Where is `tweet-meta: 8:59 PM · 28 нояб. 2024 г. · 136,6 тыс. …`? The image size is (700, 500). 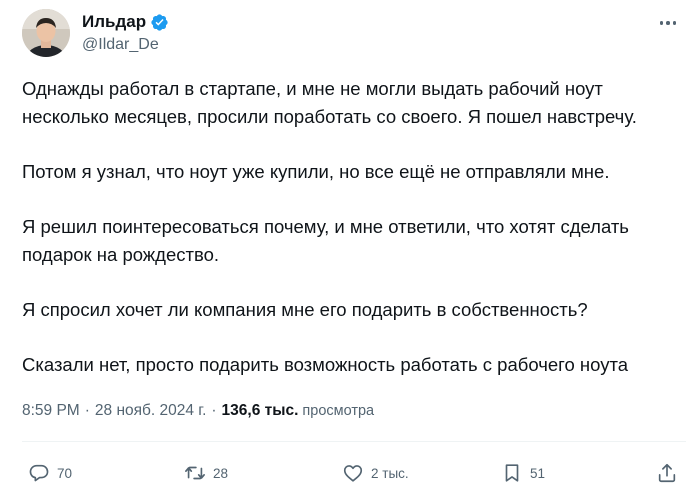 tweet-meta: 8:59 PM · 28 нояб. 2024 г. · 136,6 тыс. … is located at coordinates (198, 411).